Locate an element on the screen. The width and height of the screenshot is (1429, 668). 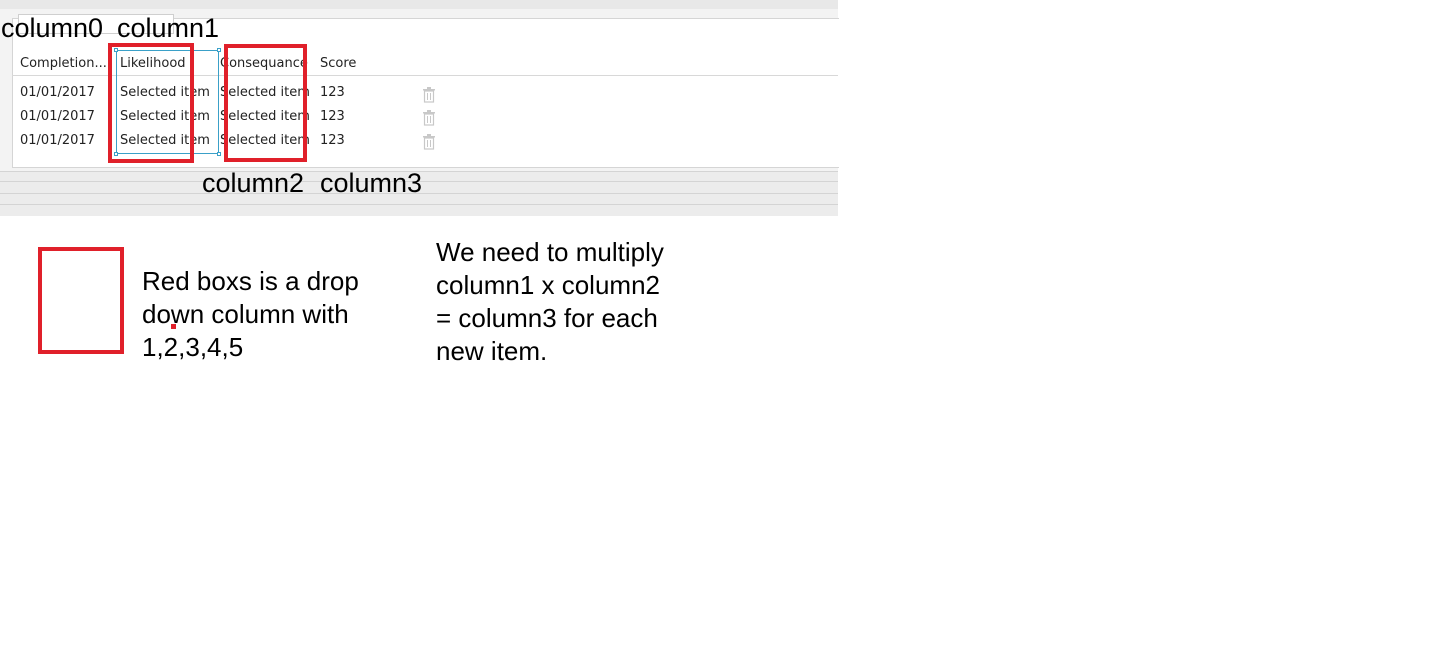
annotation-column0: column0 is located at coordinates (52, 28).